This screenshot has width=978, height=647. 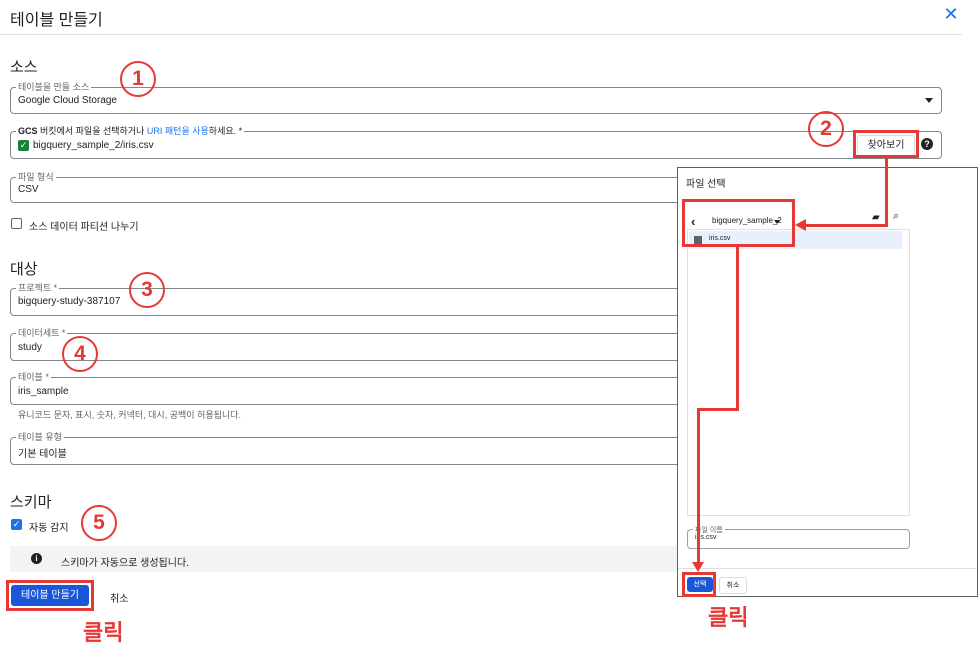 I want to click on gcs-label-bold: GCS, so click(x=28, y=131).